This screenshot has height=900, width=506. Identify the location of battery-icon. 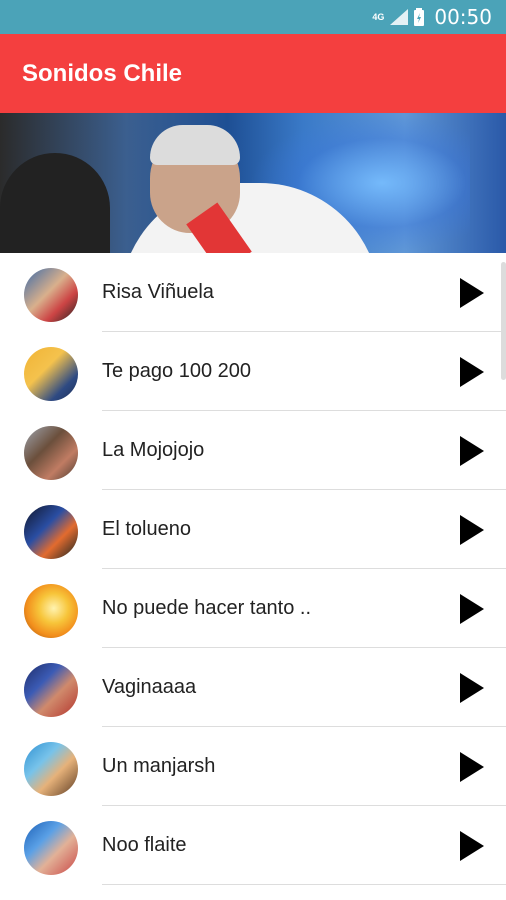
(419, 17).